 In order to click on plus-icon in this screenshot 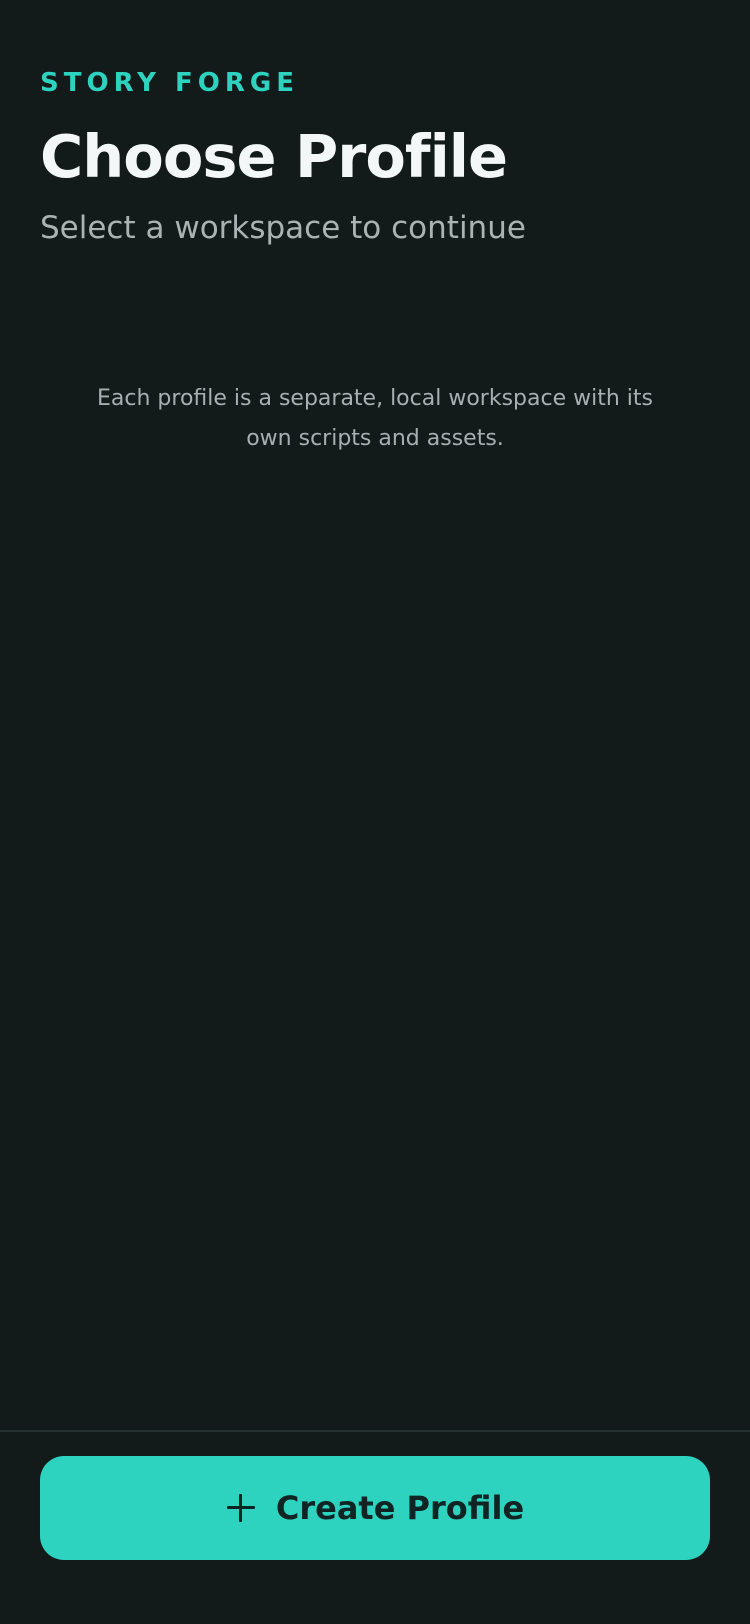, I will do `click(241, 1508)`.